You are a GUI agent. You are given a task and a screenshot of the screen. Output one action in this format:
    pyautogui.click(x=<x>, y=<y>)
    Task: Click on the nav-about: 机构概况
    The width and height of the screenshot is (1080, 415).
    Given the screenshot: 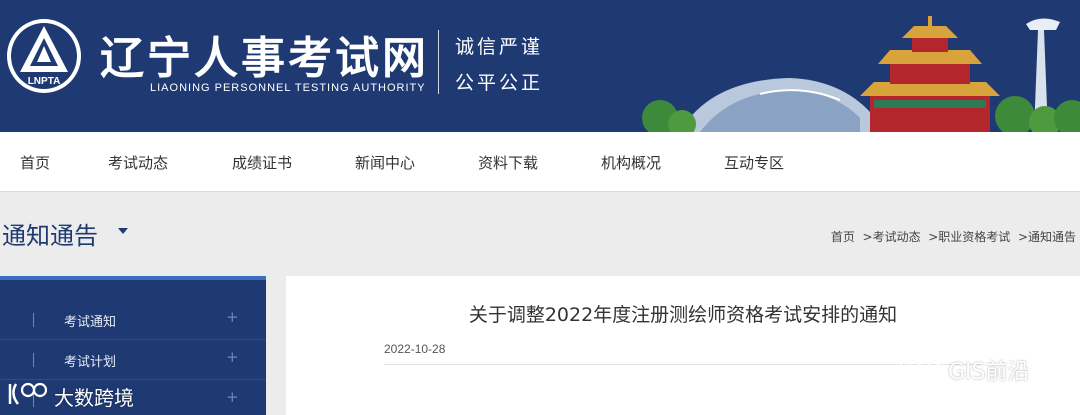 What is the action you would take?
    pyautogui.click(x=631, y=162)
    